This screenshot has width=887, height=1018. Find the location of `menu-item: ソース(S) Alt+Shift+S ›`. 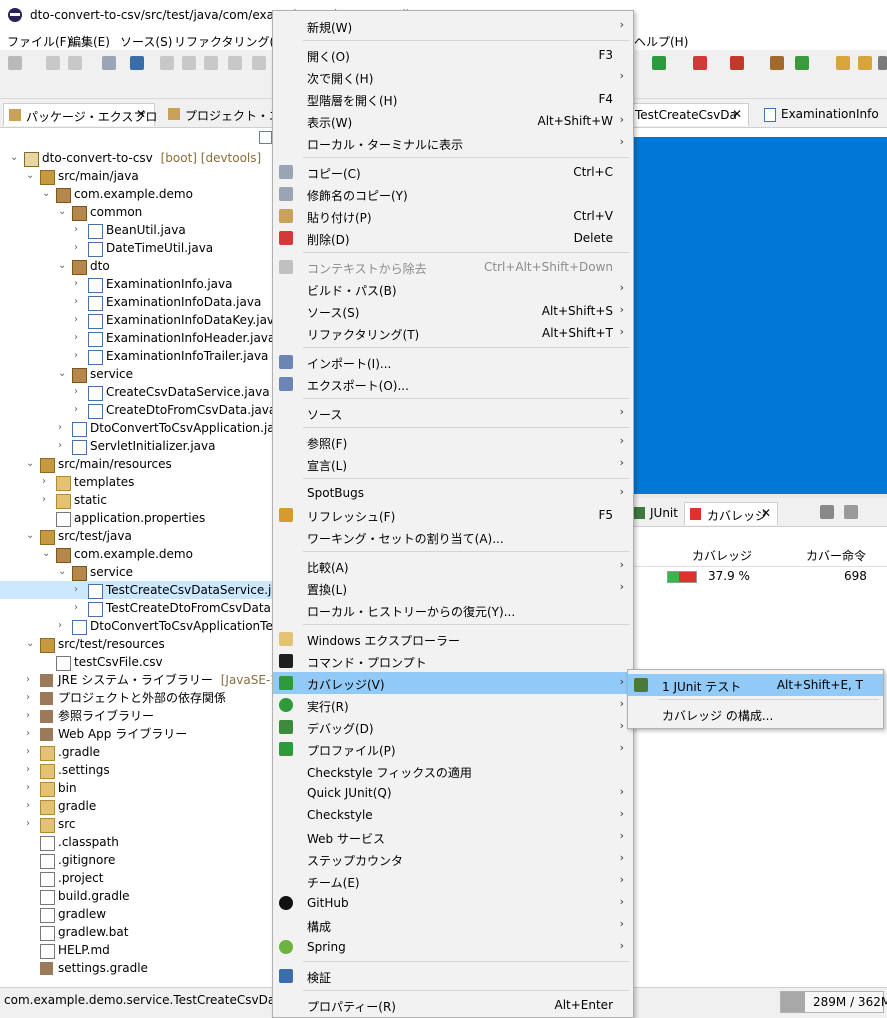

menu-item: ソース(S) Alt+Shift+S › is located at coordinates (453, 311).